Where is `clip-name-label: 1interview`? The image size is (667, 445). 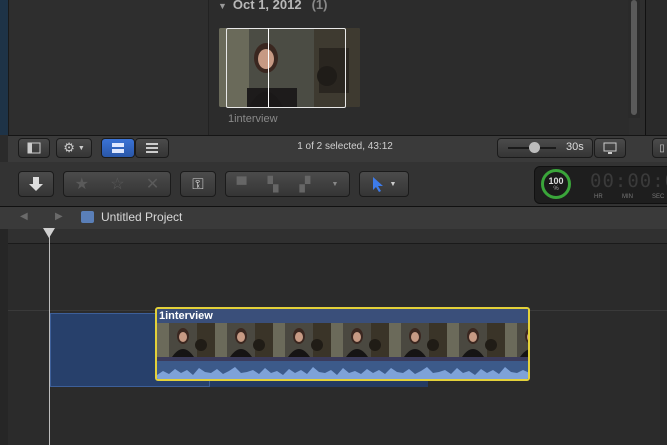
clip-name-label: 1interview is located at coordinates (253, 119).